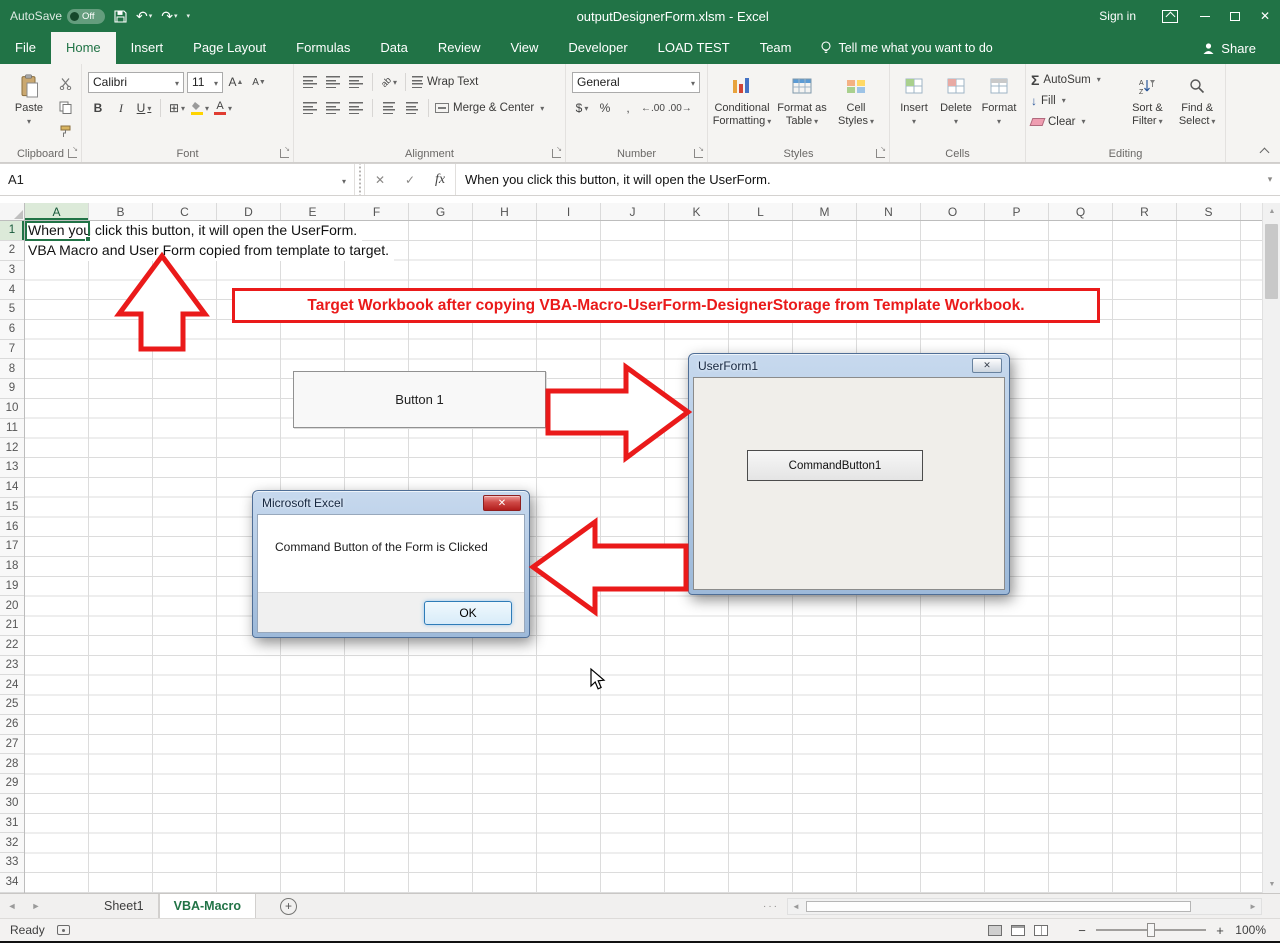  What do you see at coordinates (1271, 211) in the screenshot?
I see `scroll-up-icon: ▲` at bounding box center [1271, 211].